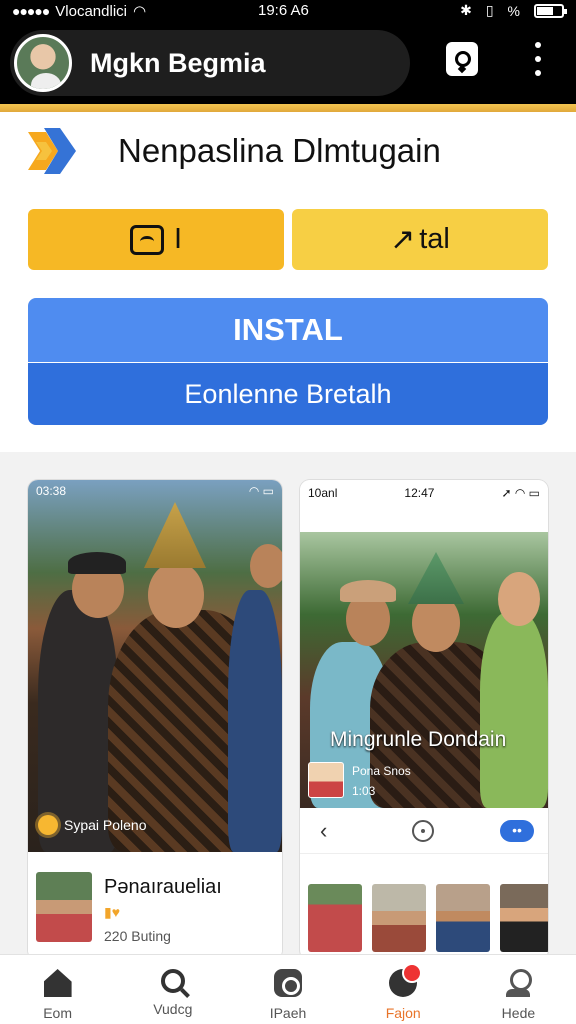 The height and width of the screenshot is (1024, 576). Describe the element at coordinates (178, 239) in the screenshot. I see `open-button-label: I` at that location.